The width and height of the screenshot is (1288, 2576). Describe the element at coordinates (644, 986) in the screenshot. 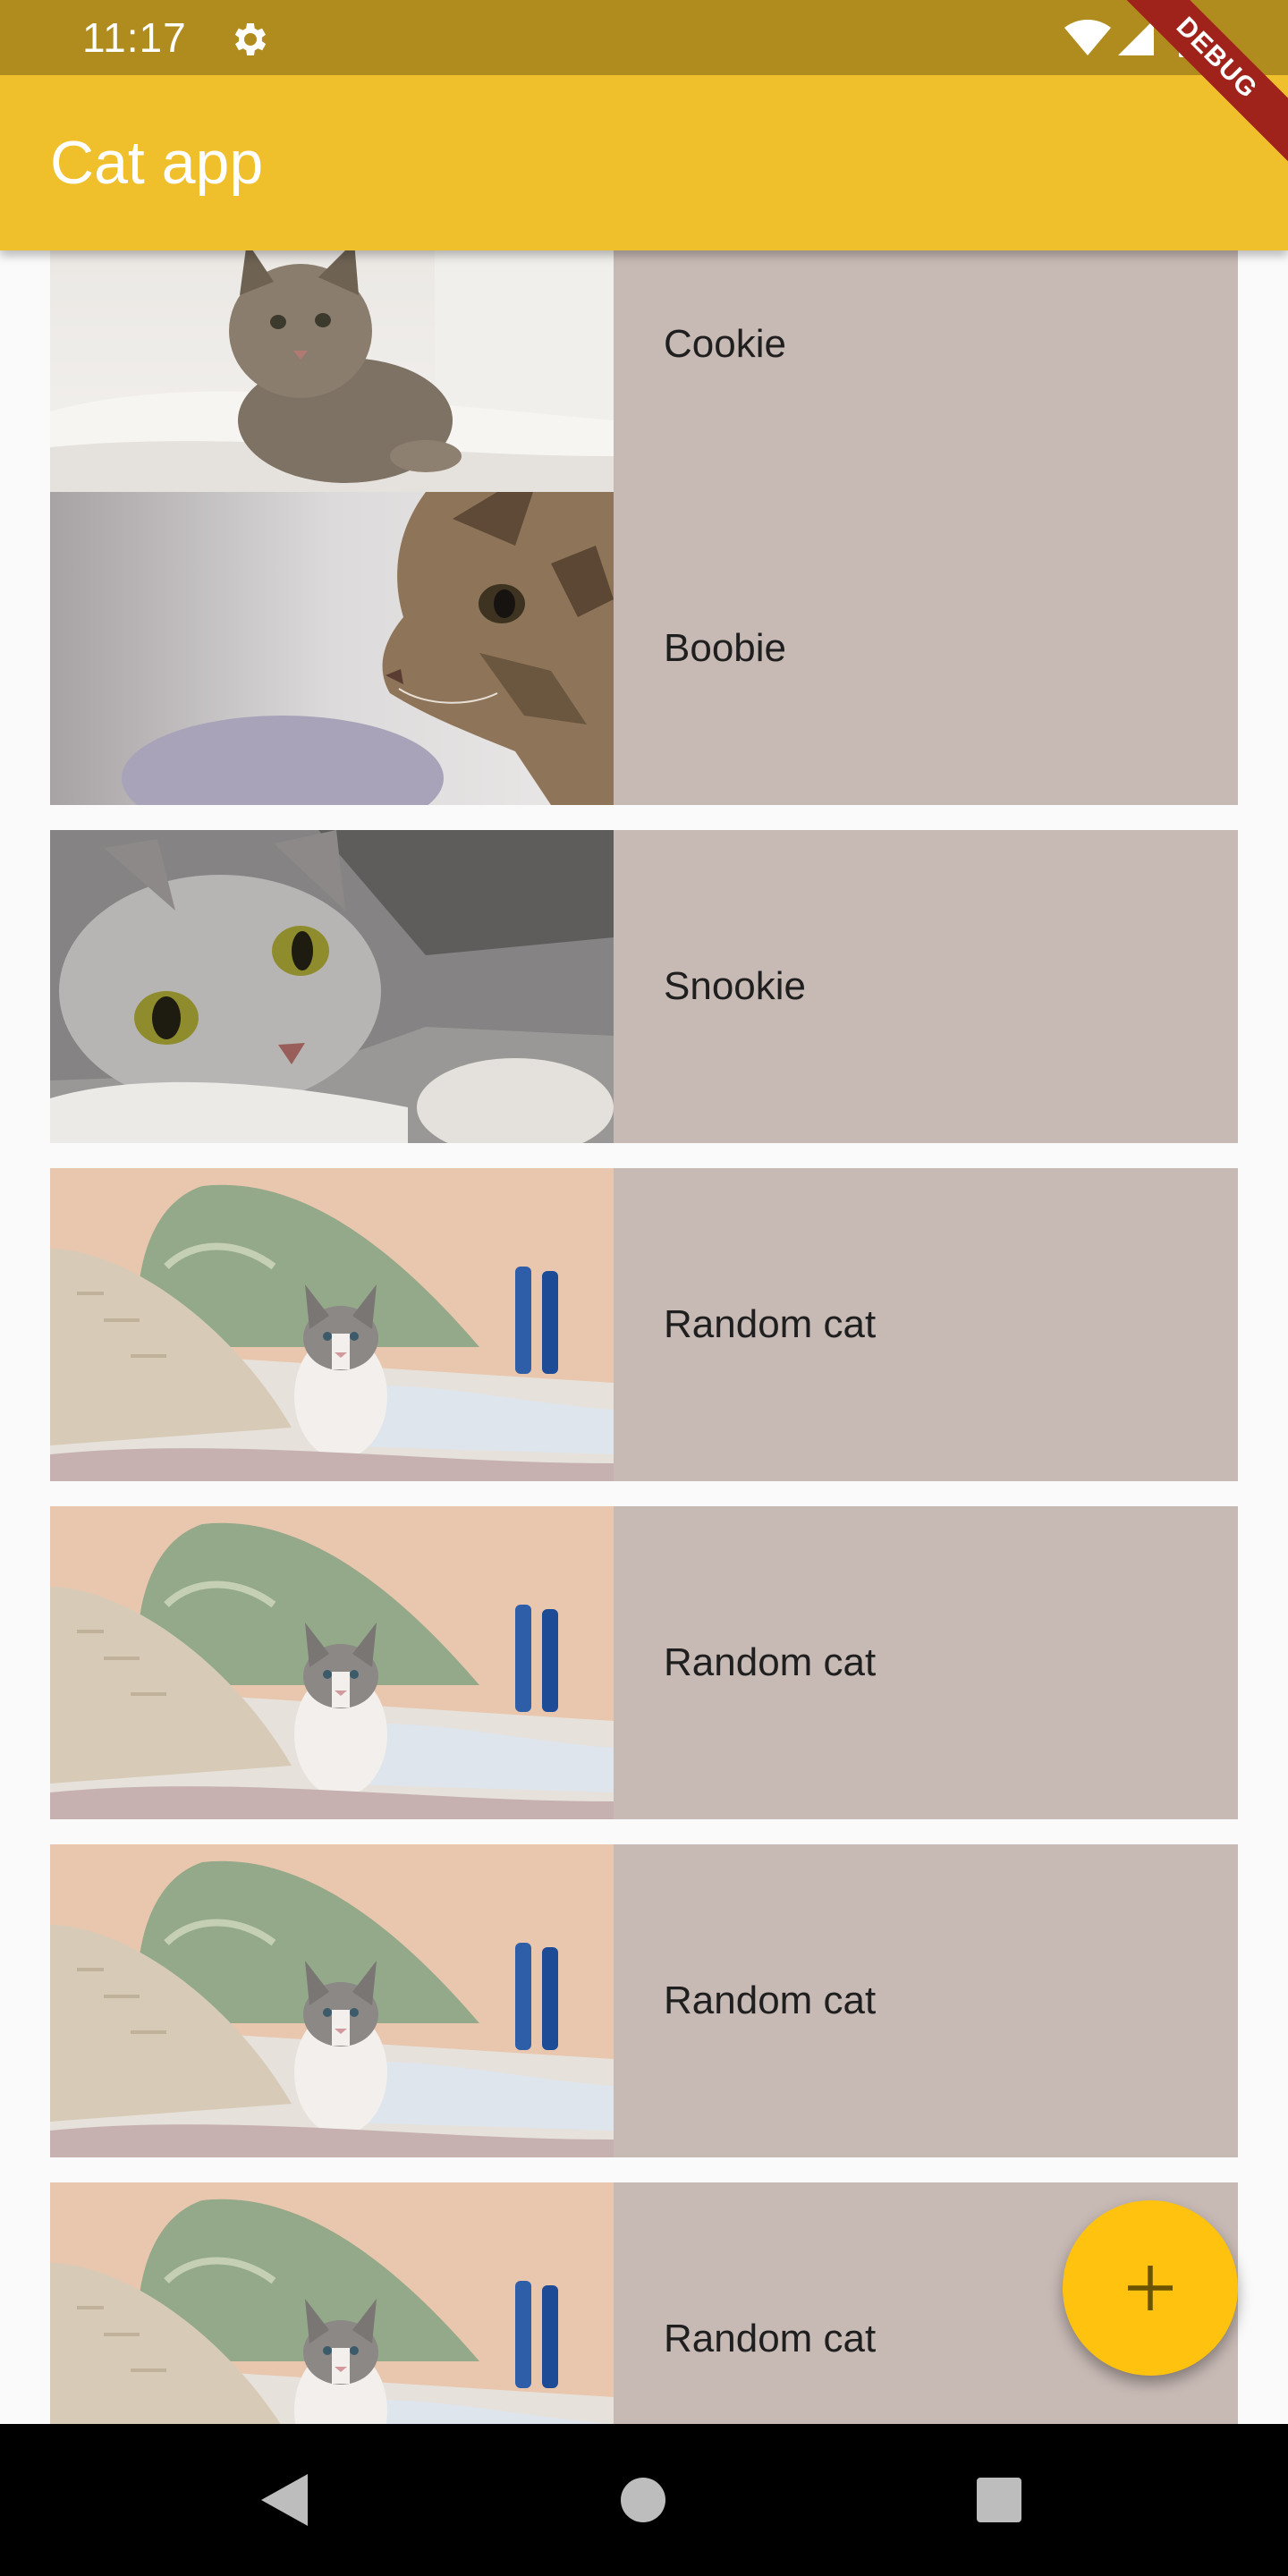

I see `cat-card: Snookie` at that location.